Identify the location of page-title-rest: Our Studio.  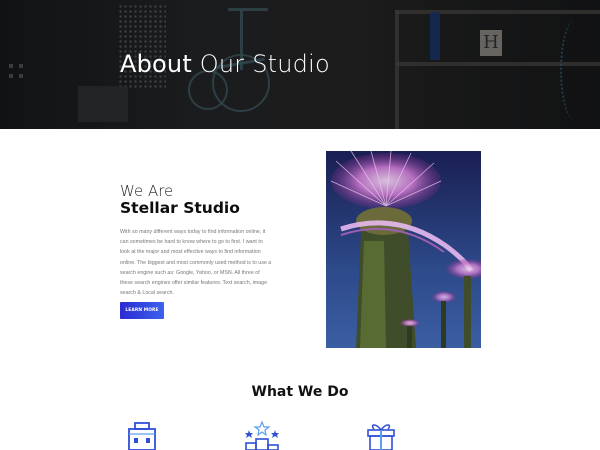
(260, 64).